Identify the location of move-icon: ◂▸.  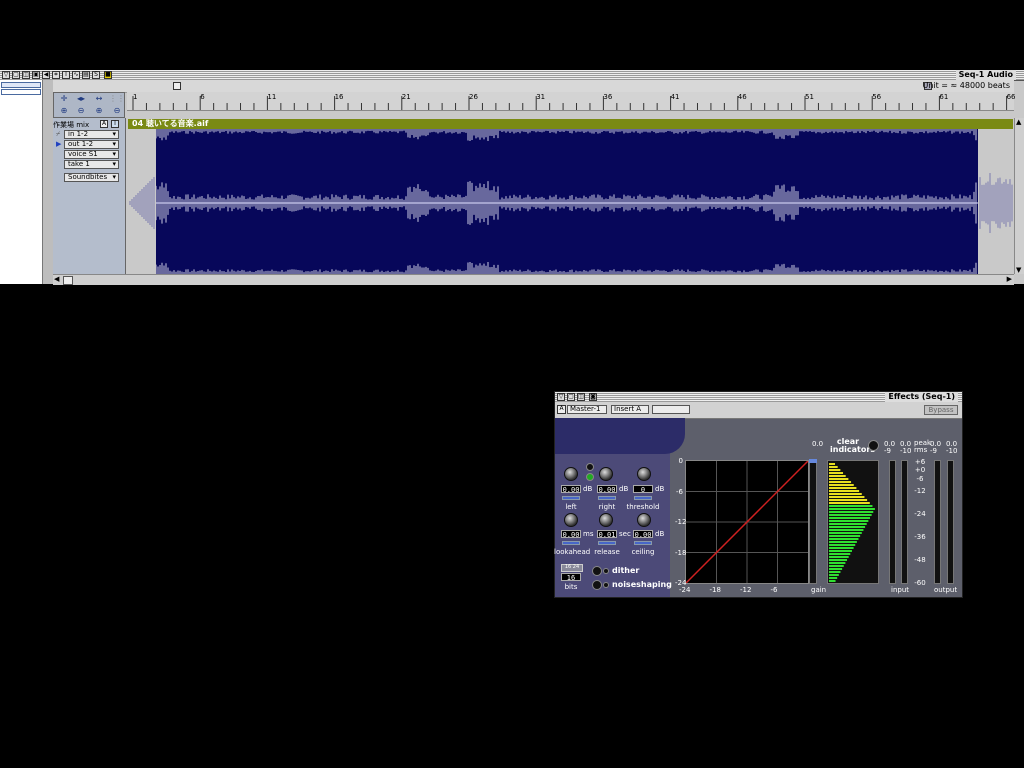
(81, 99).